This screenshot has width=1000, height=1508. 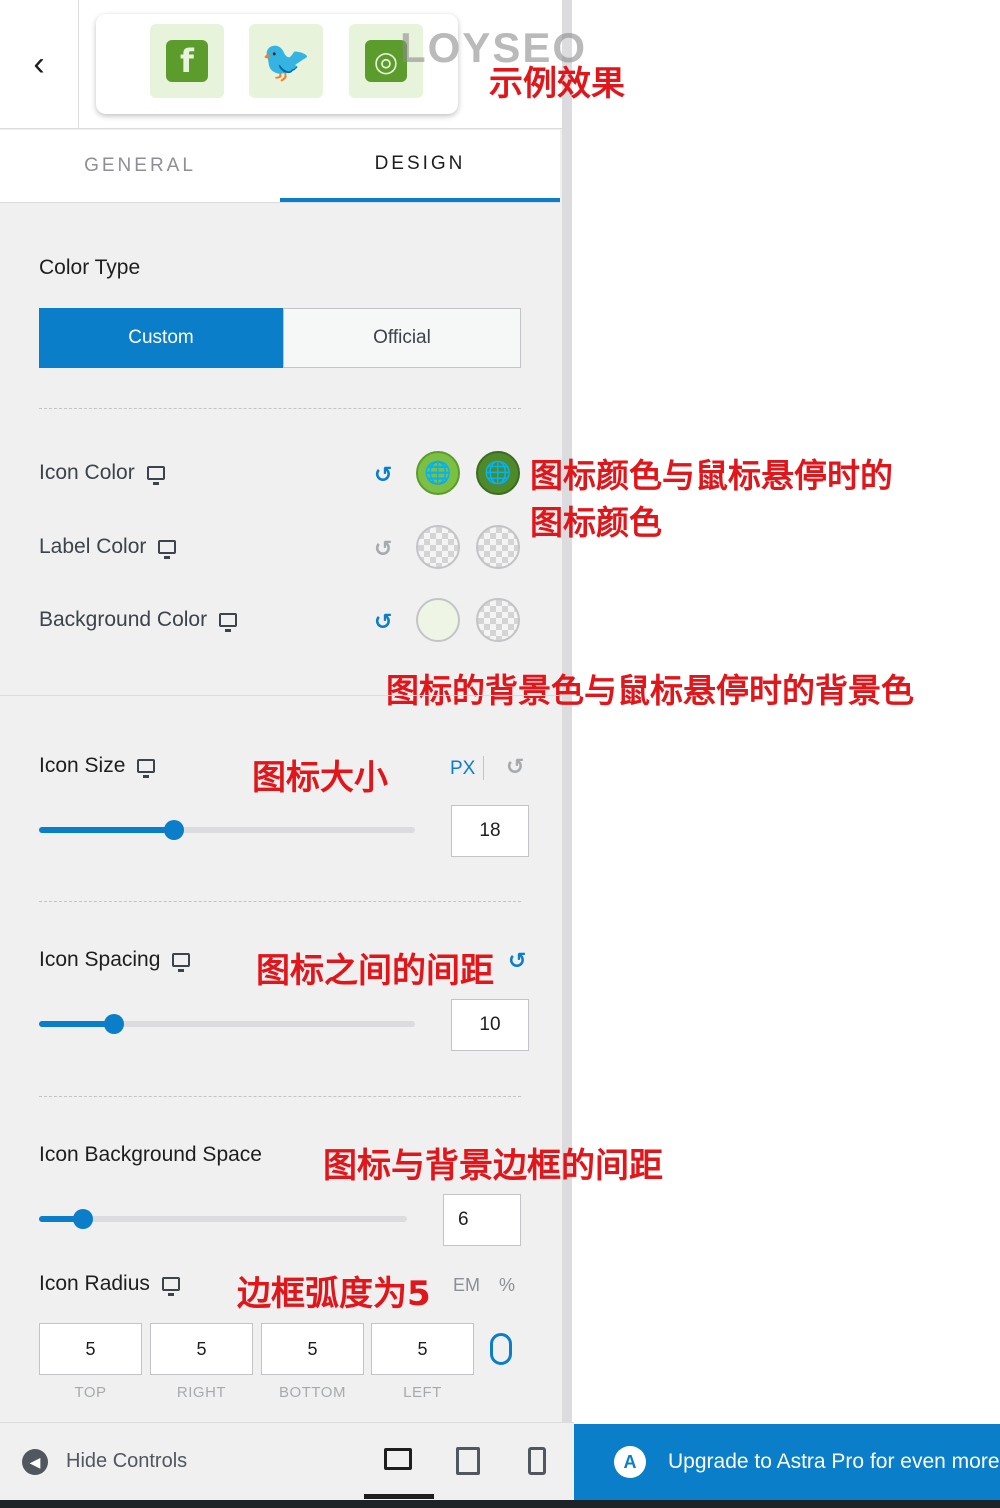 I want to click on annotation-example-effect: 示例效果, so click(x=557, y=84).